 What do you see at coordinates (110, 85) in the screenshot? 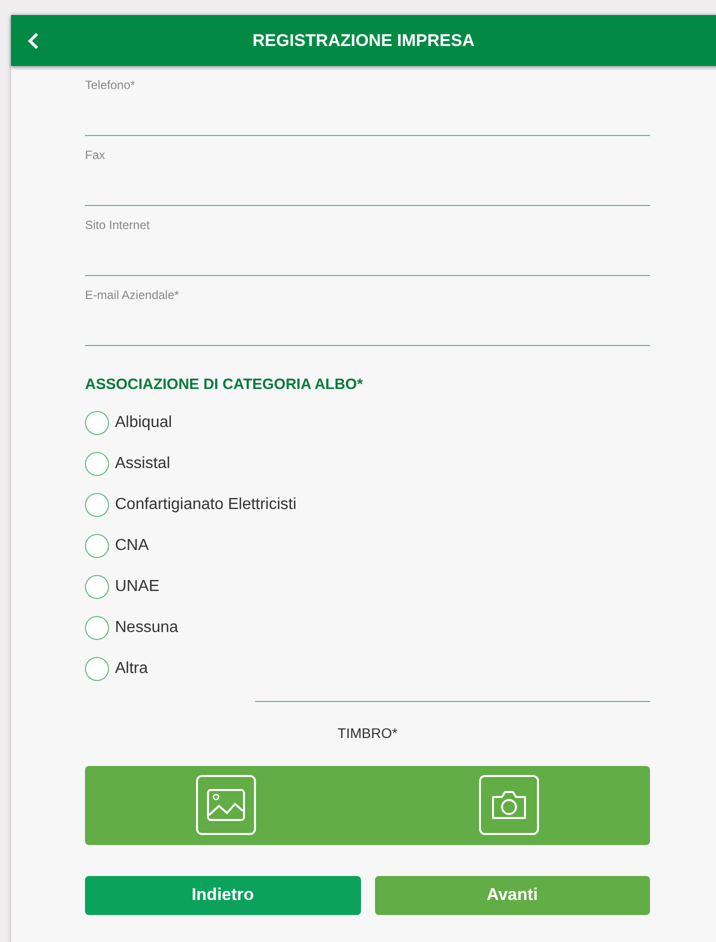
I see `field-label: Telefono*` at bounding box center [110, 85].